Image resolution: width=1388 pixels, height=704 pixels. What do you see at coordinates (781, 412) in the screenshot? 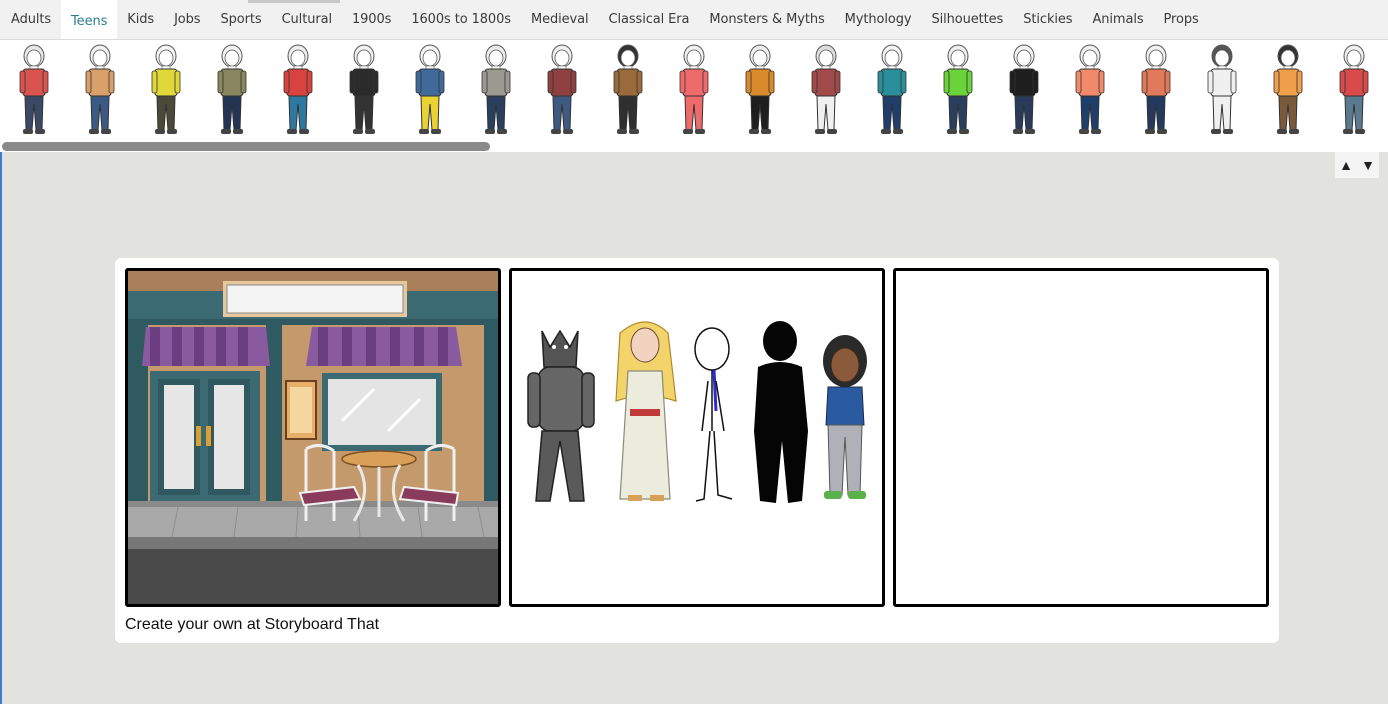
I see `silhouette-character` at bounding box center [781, 412].